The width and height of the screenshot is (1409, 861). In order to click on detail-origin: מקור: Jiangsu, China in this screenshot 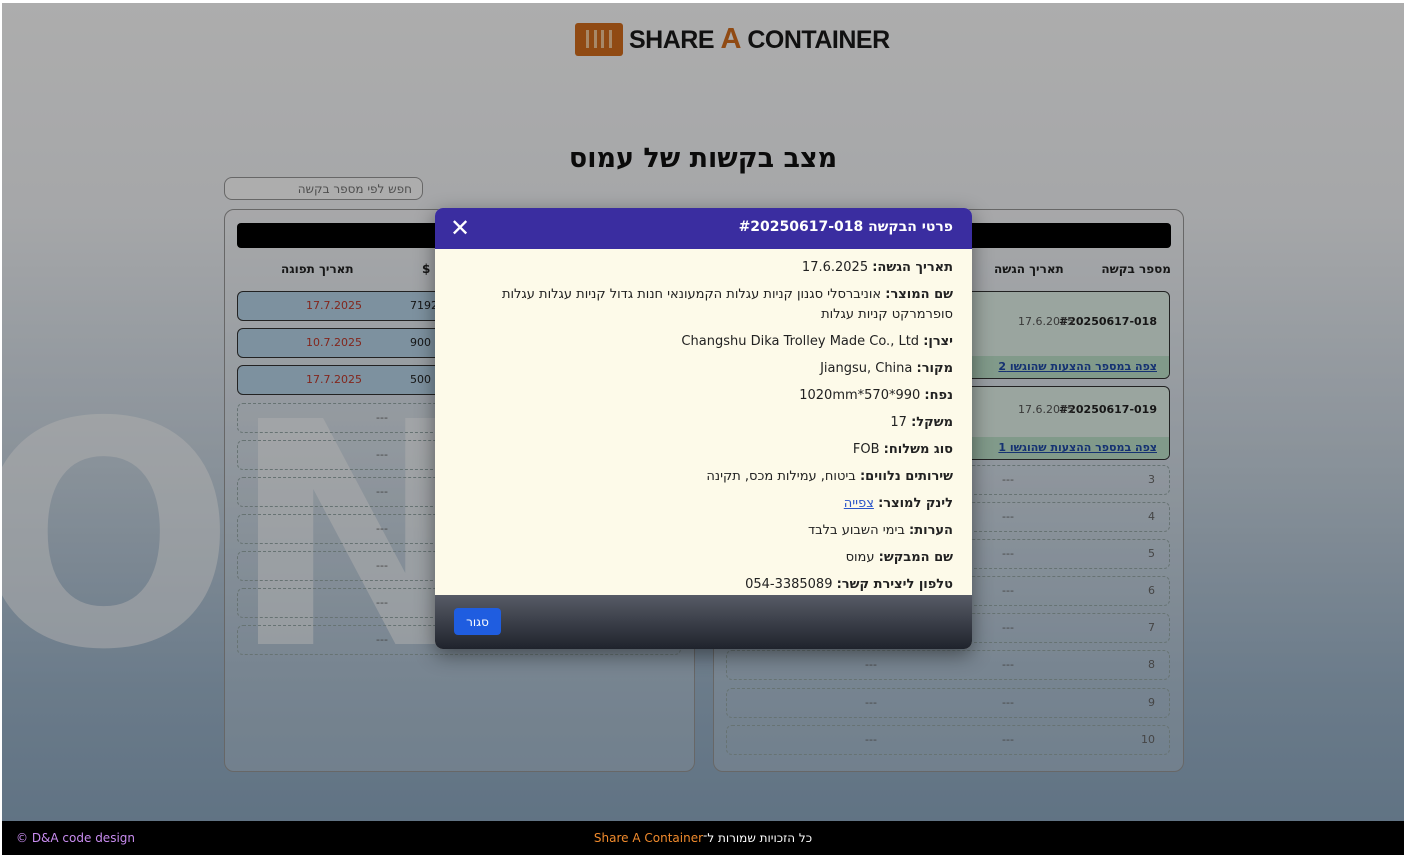, I will do `click(886, 368)`.